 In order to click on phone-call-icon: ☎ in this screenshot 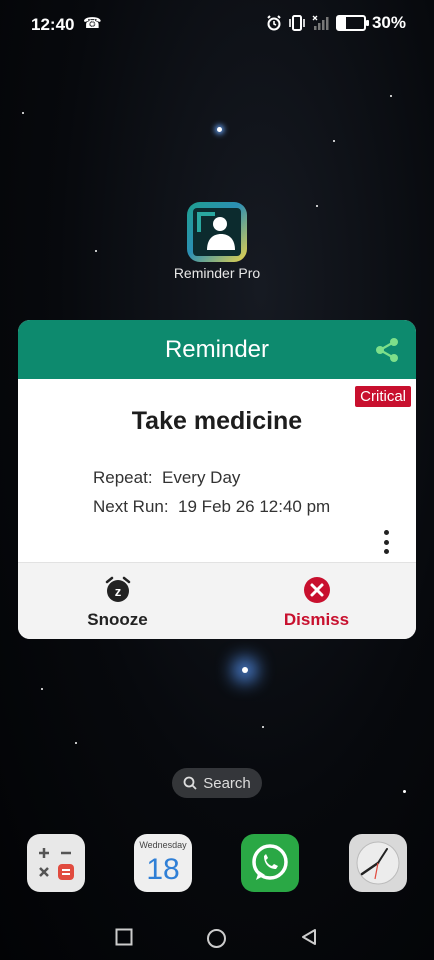, I will do `click(92, 23)`.